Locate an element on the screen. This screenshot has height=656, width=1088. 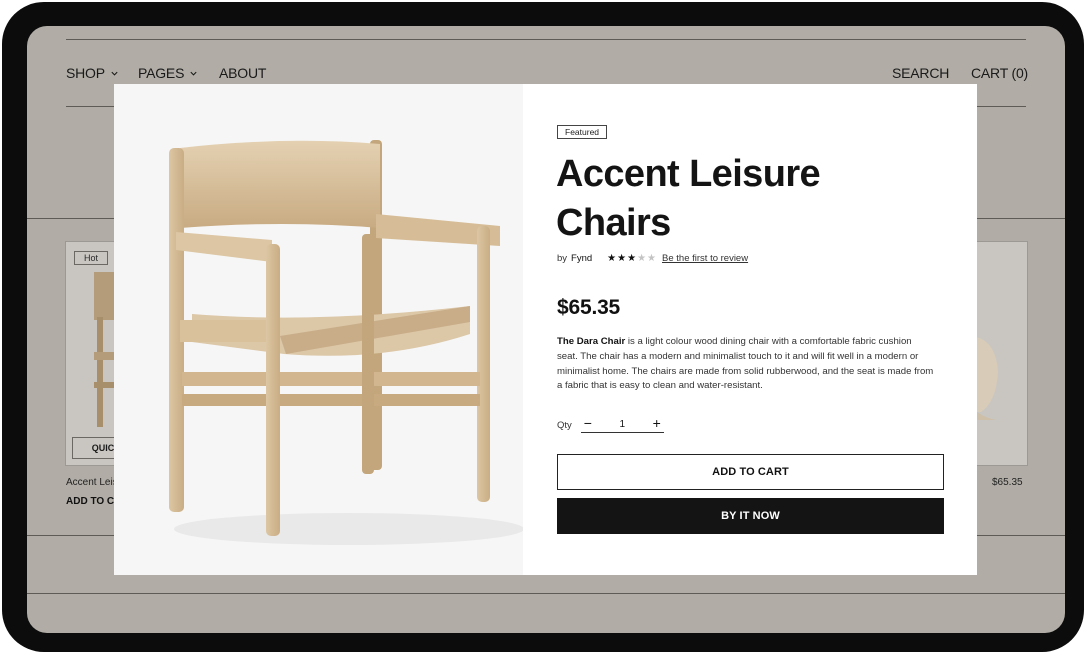
rating-stars: ★ ★ ★ ★ ★ is located at coordinates (632, 258).